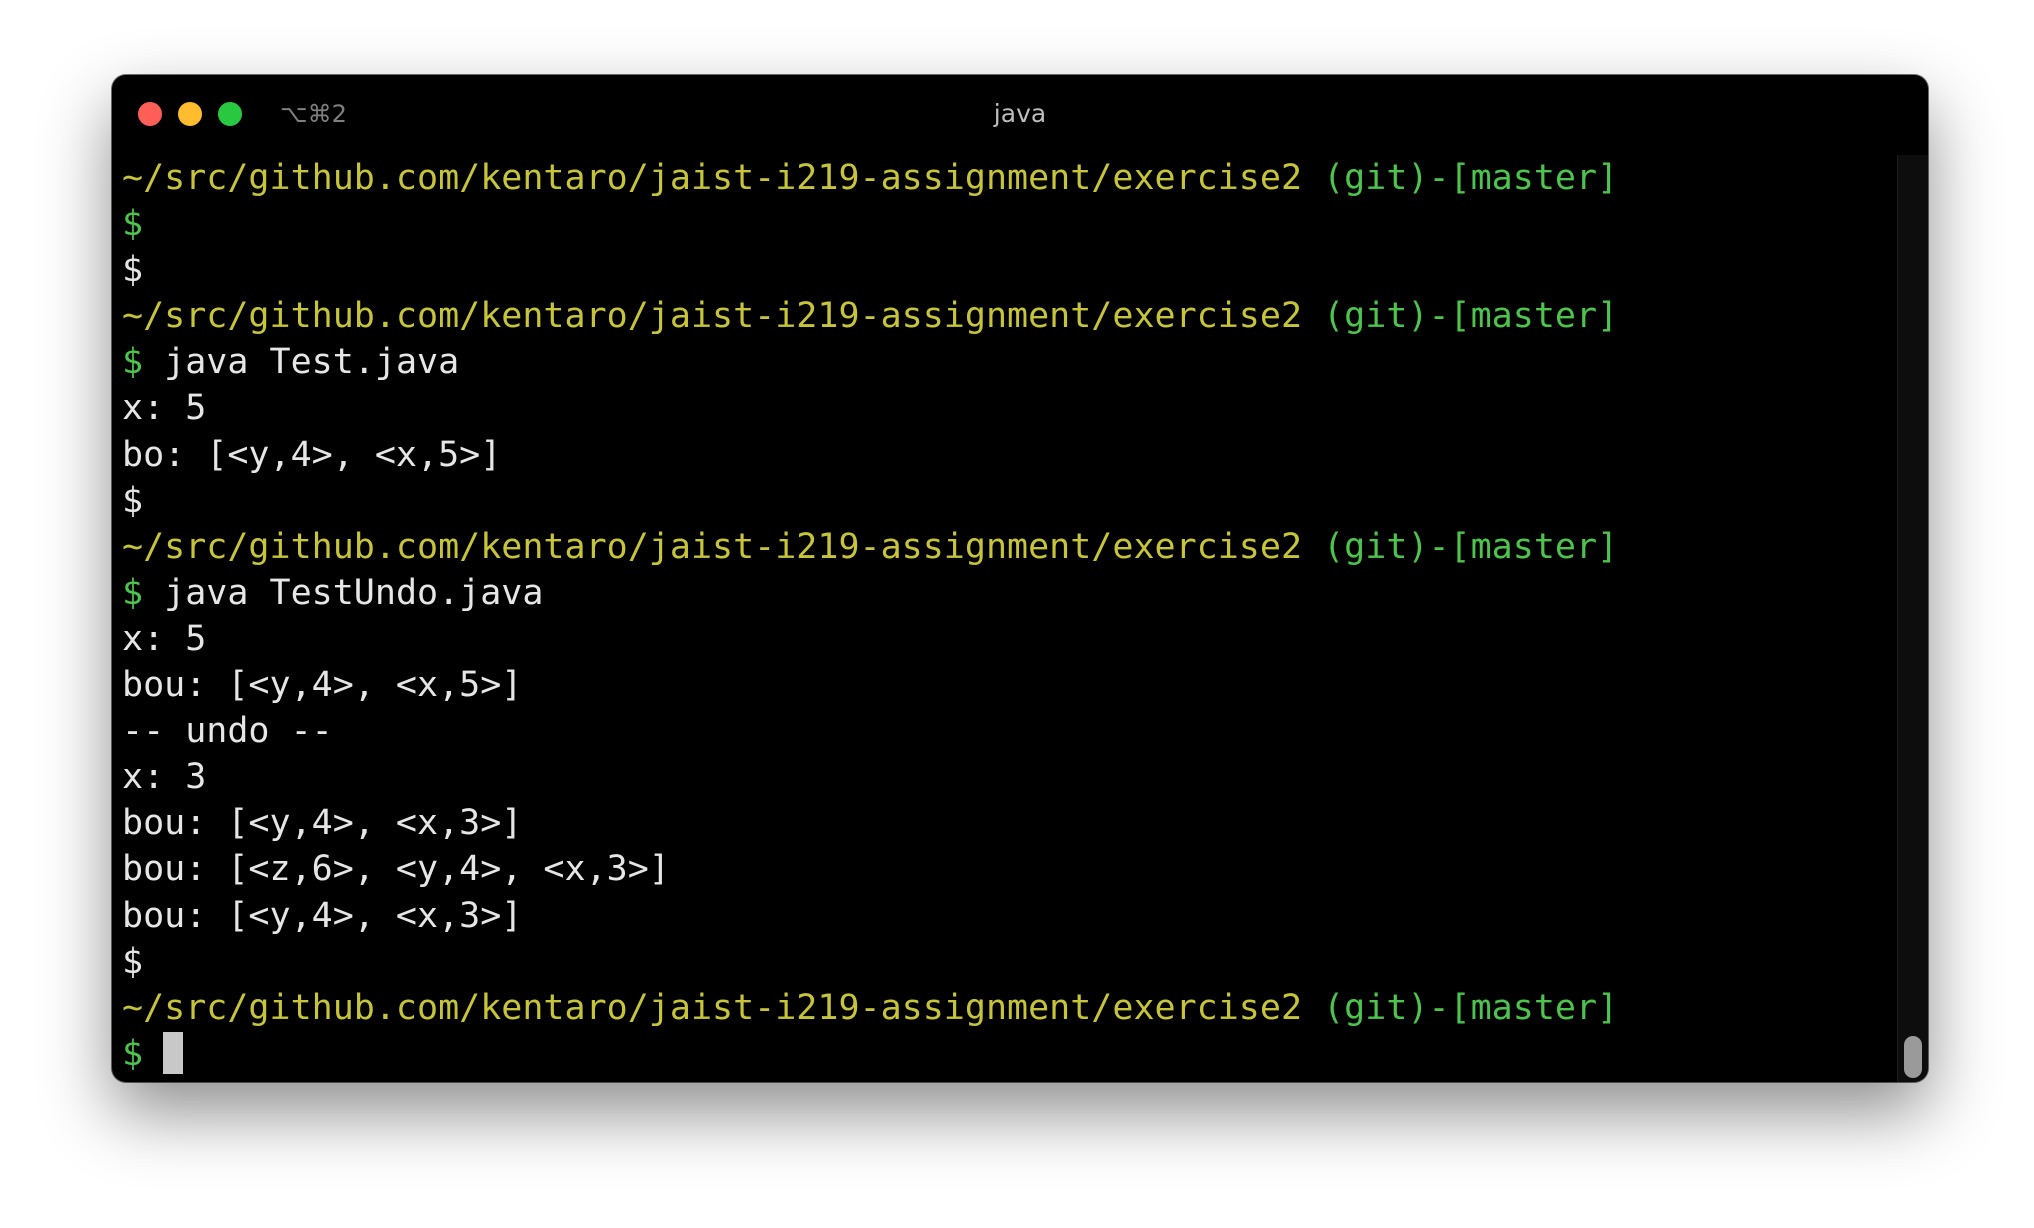 This screenshot has width=2034, height=1228. What do you see at coordinates (164, 777) in the screenshot?
I see `output-line: x: 3` at bounding box center [164, 777].